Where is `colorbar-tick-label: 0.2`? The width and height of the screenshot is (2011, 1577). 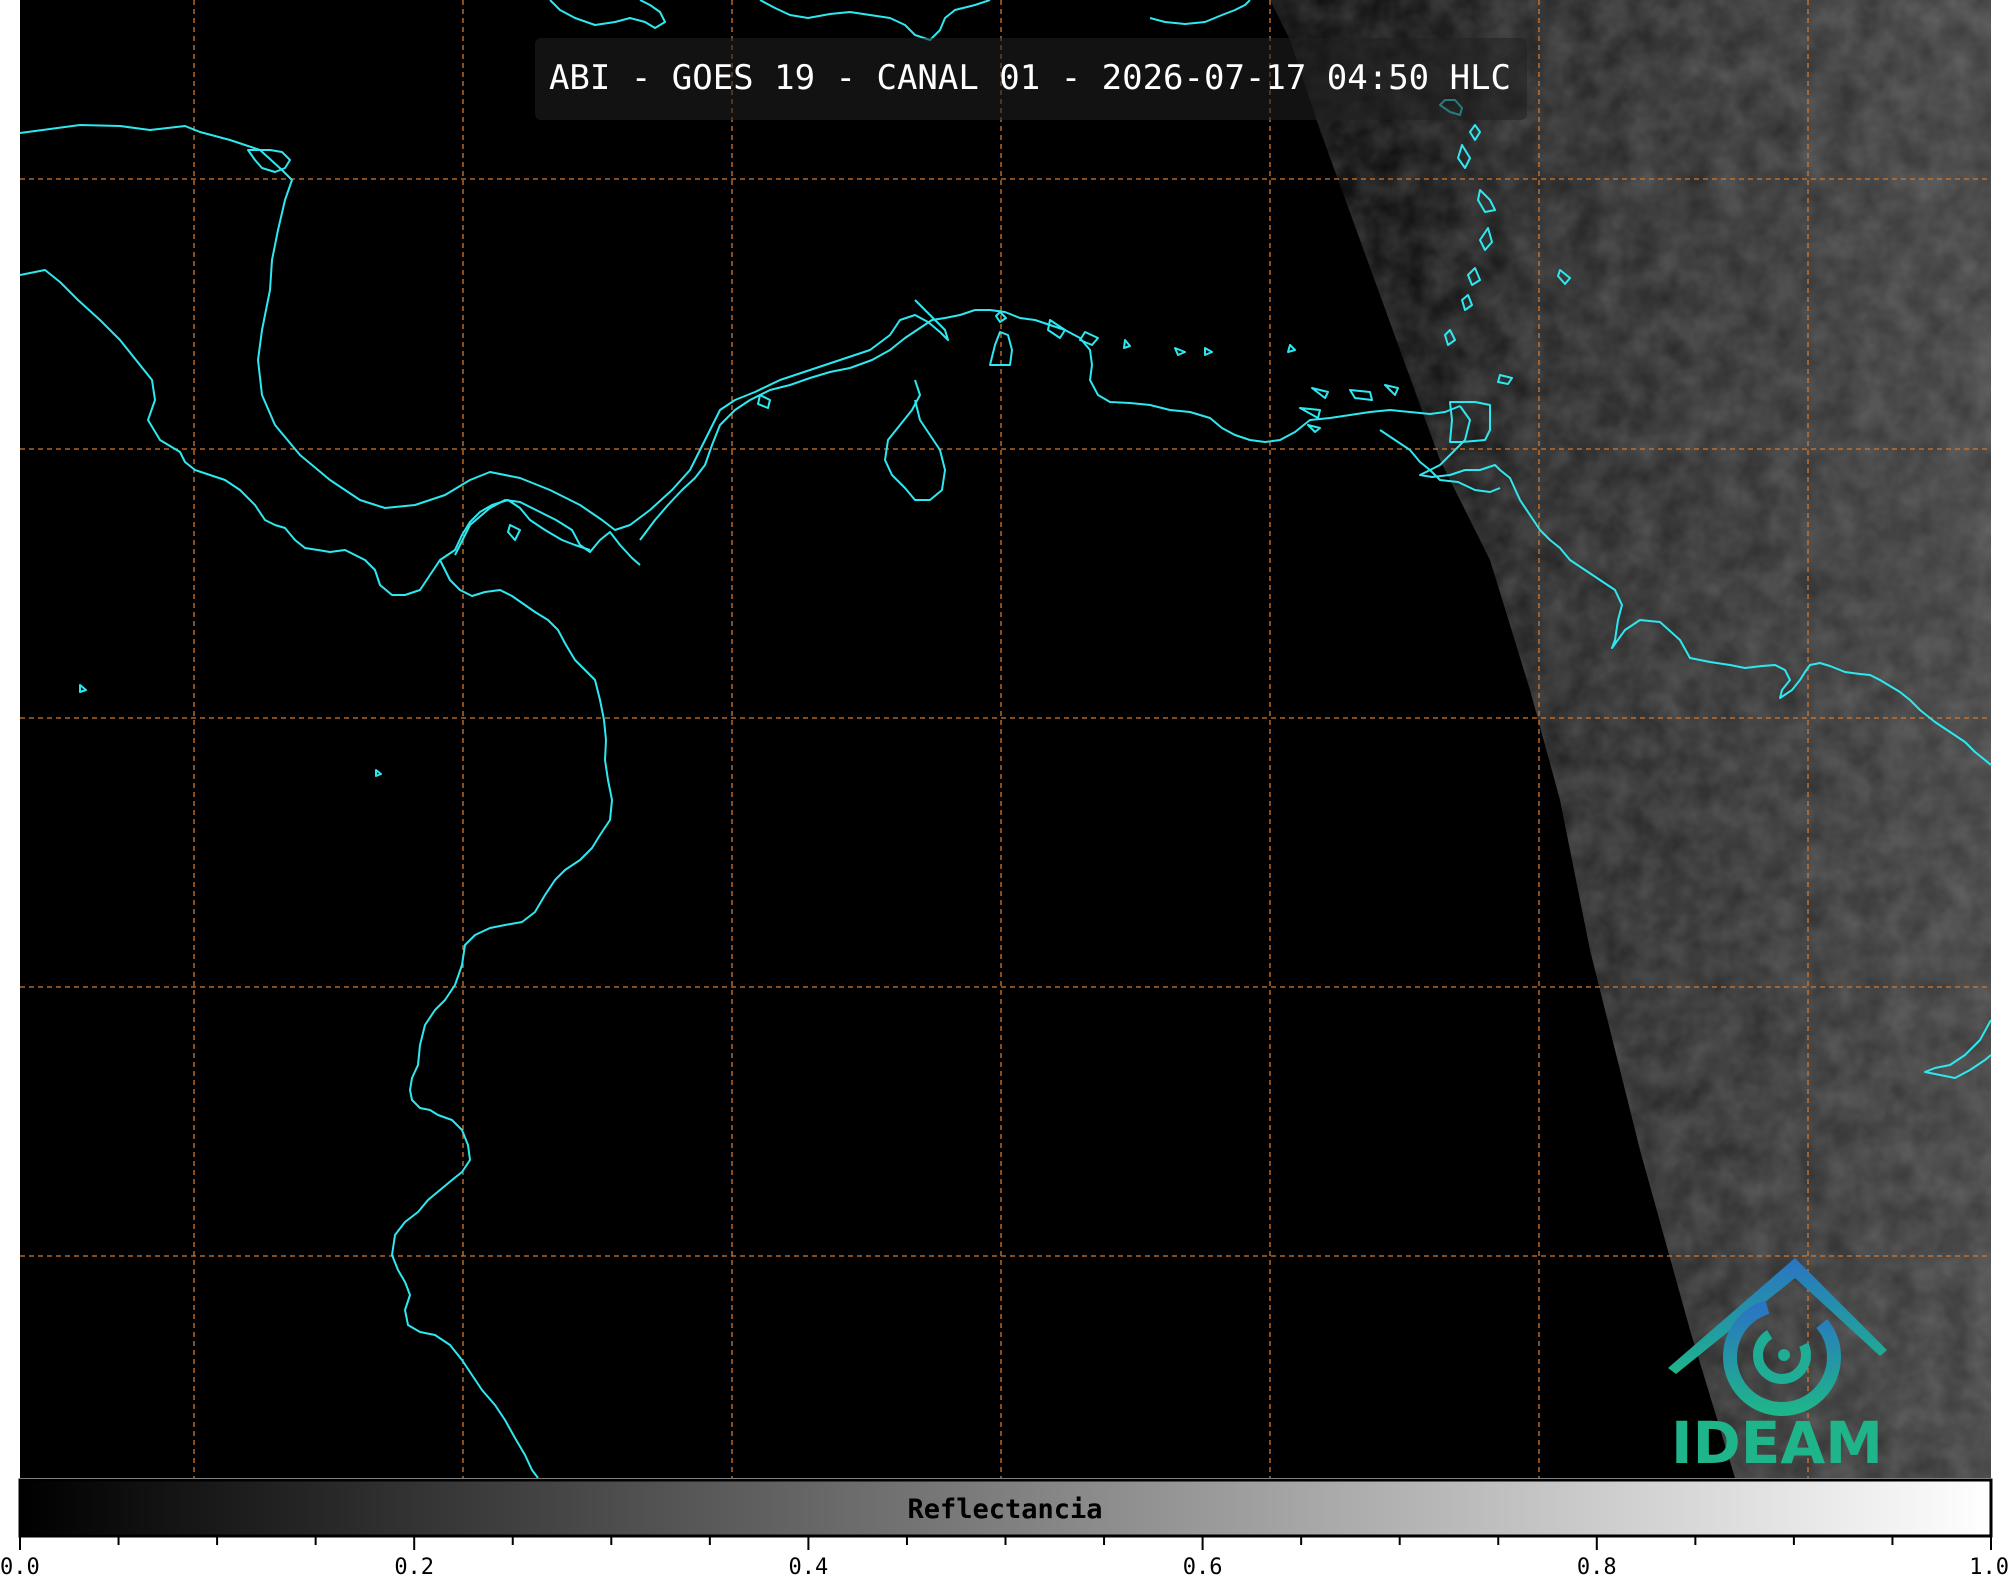
colorbar-tick-label: 0.2 is located at coordinates (414, 1566).